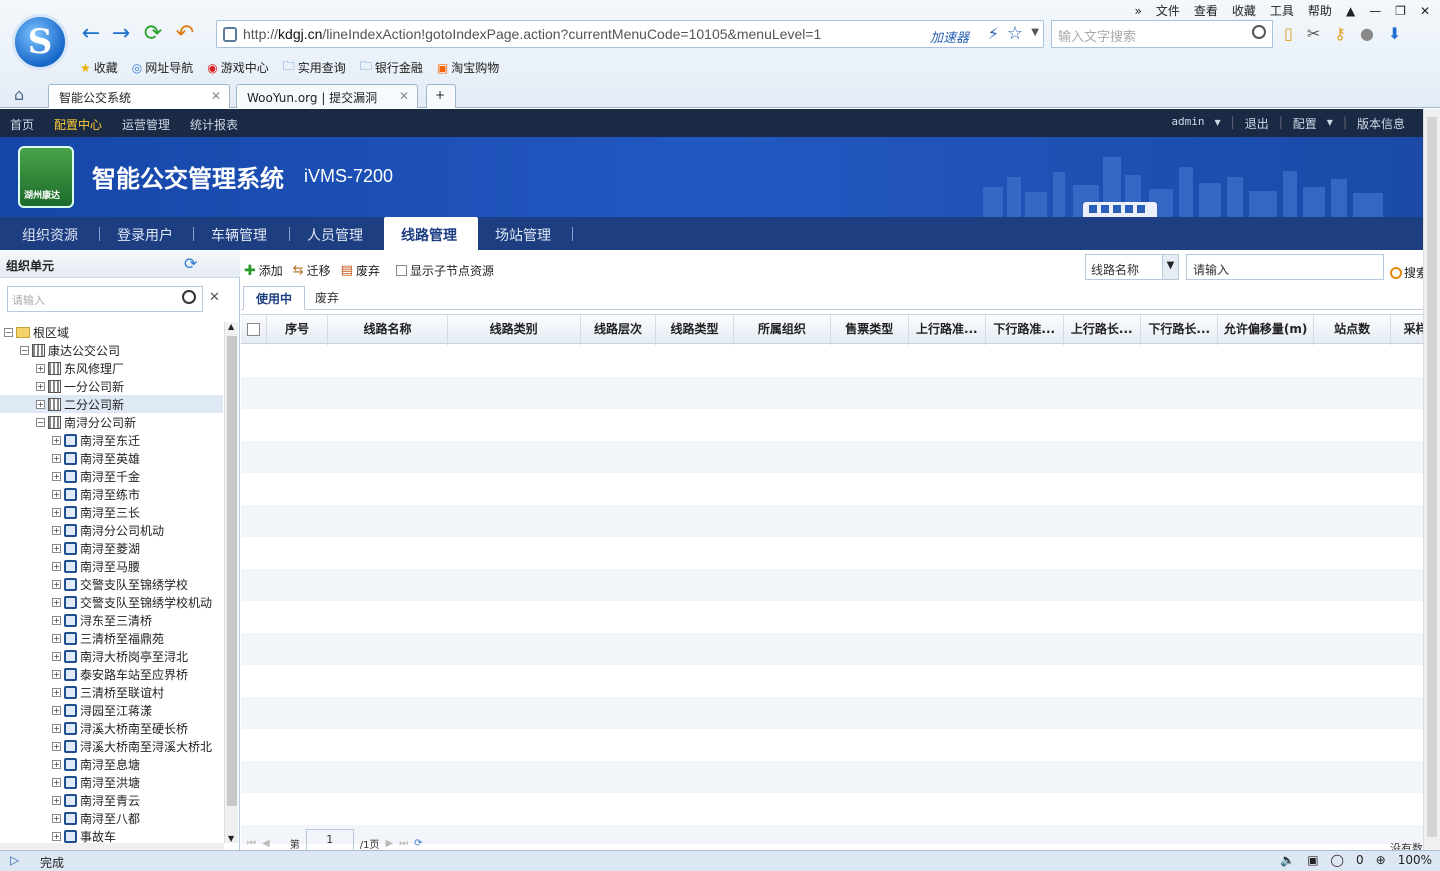  Describe the element at coordinates (120, 584) in the screenshot. I see `tree-node: + 交警支队至锦绣学校` at that location.